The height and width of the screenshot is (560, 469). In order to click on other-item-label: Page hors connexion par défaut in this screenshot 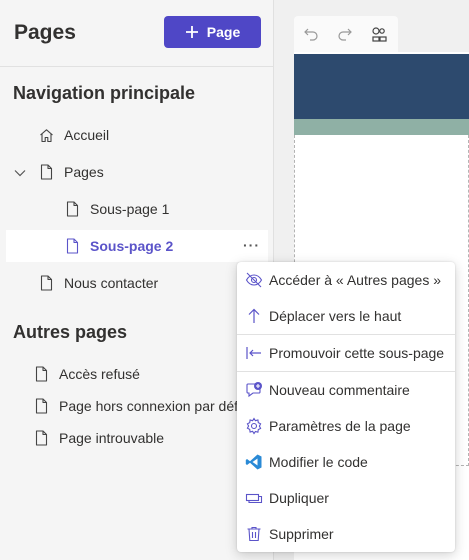, I will do `click(158, 406)`.